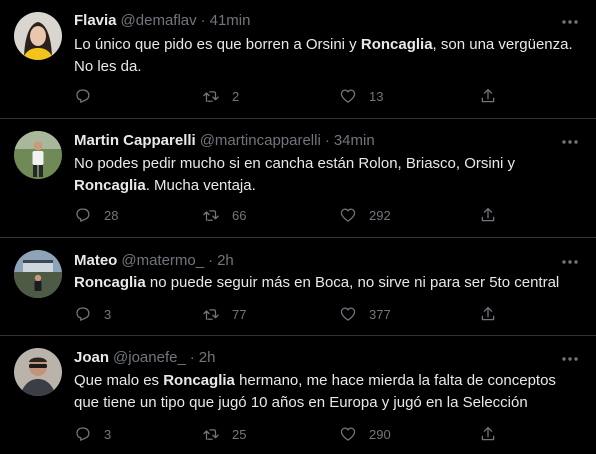 The width and height of the screenshot is (596, 454). I want to click on likes-count: 290, so click(380, 434).